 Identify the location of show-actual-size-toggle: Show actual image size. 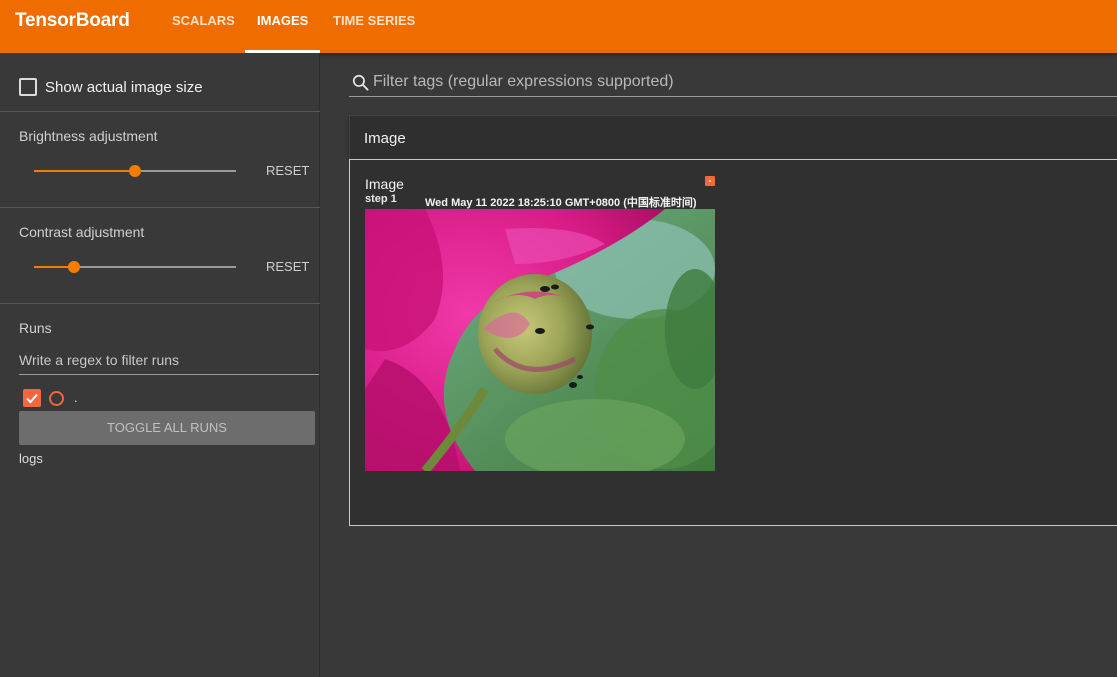
(111, 87).